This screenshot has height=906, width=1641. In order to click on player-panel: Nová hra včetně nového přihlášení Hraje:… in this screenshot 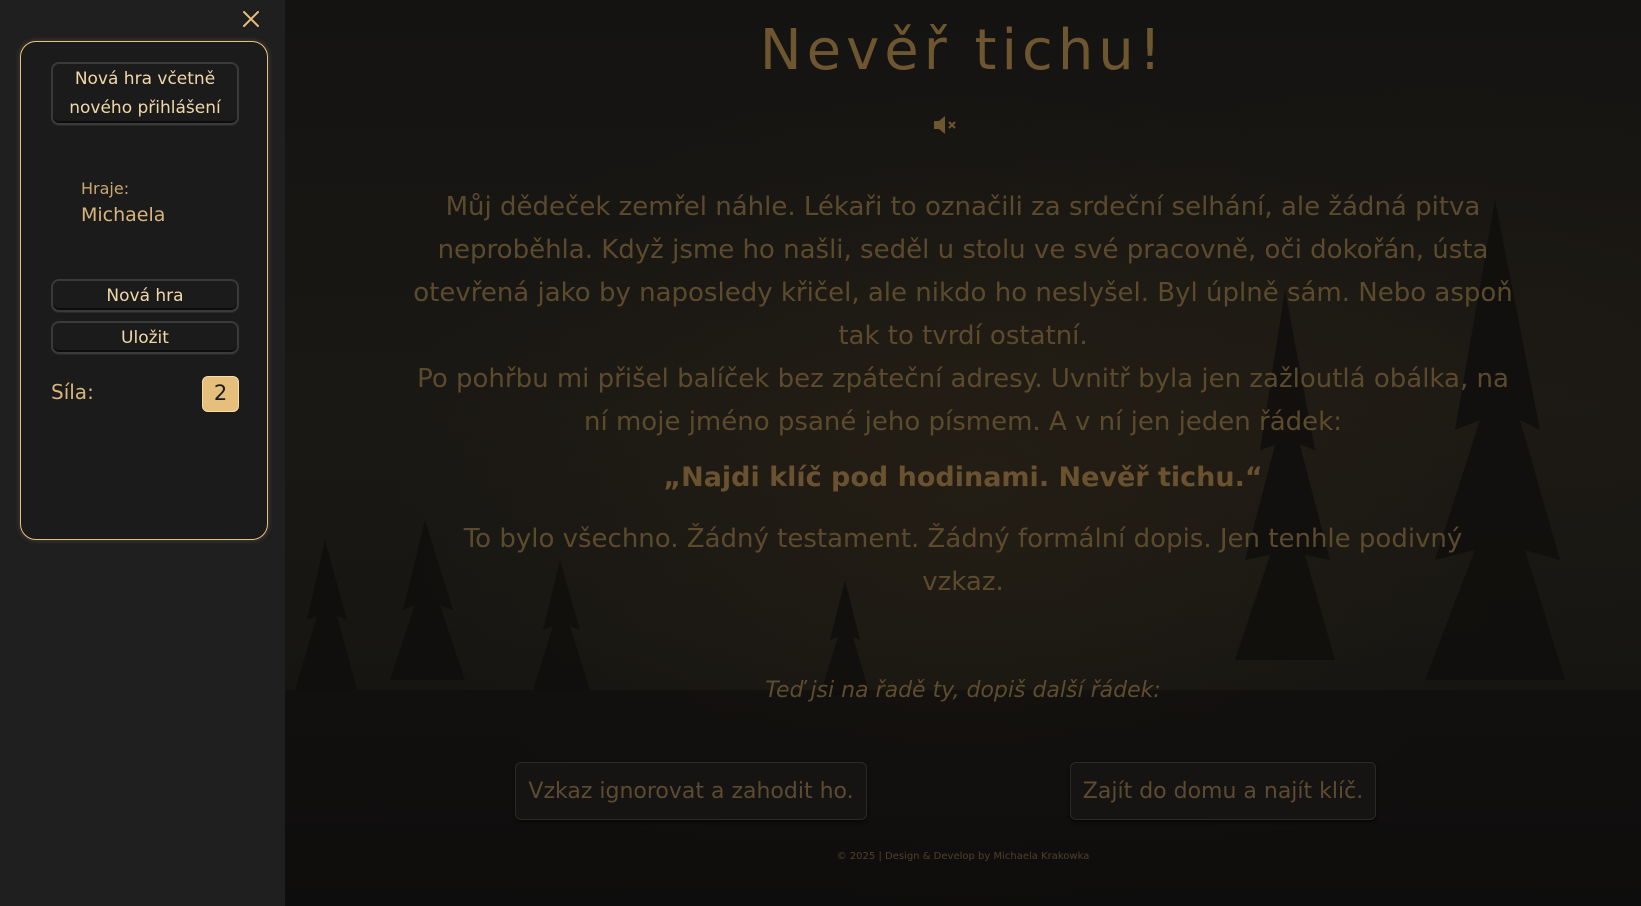, I will do `click(144, 290)`.